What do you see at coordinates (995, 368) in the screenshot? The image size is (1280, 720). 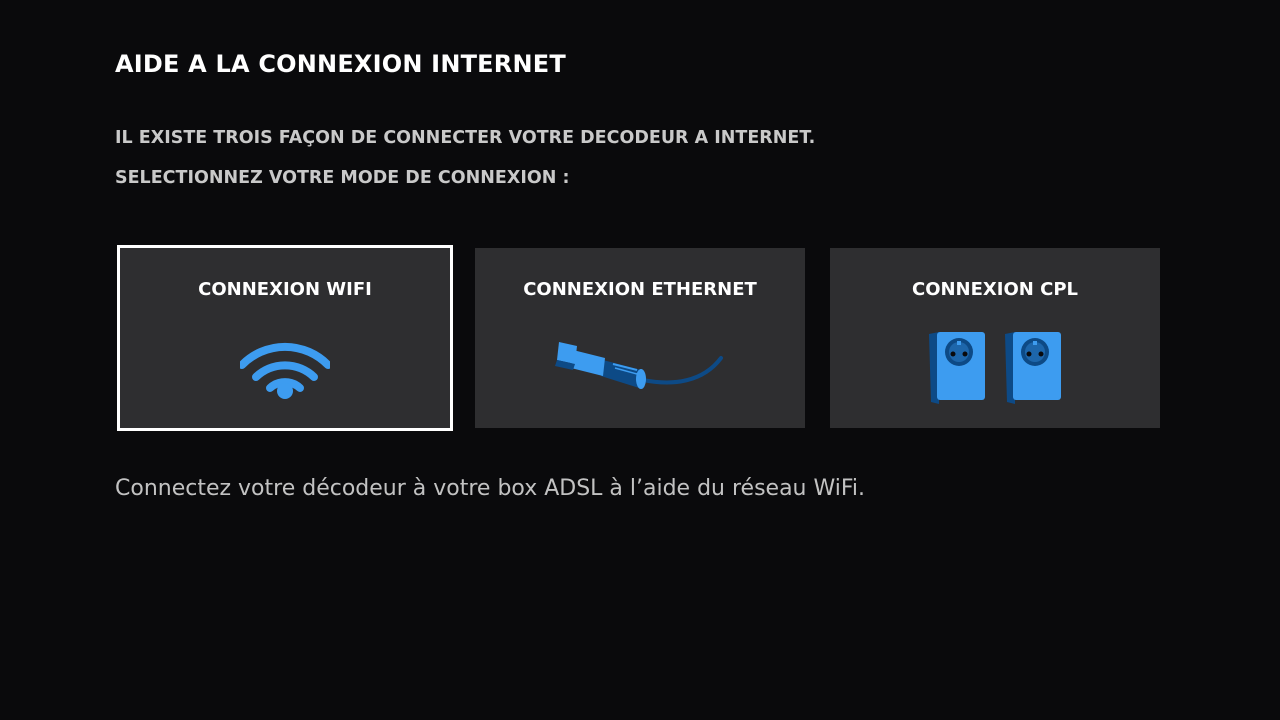 I see `powerline-adapter-icon` at bounding box center [995, 368].